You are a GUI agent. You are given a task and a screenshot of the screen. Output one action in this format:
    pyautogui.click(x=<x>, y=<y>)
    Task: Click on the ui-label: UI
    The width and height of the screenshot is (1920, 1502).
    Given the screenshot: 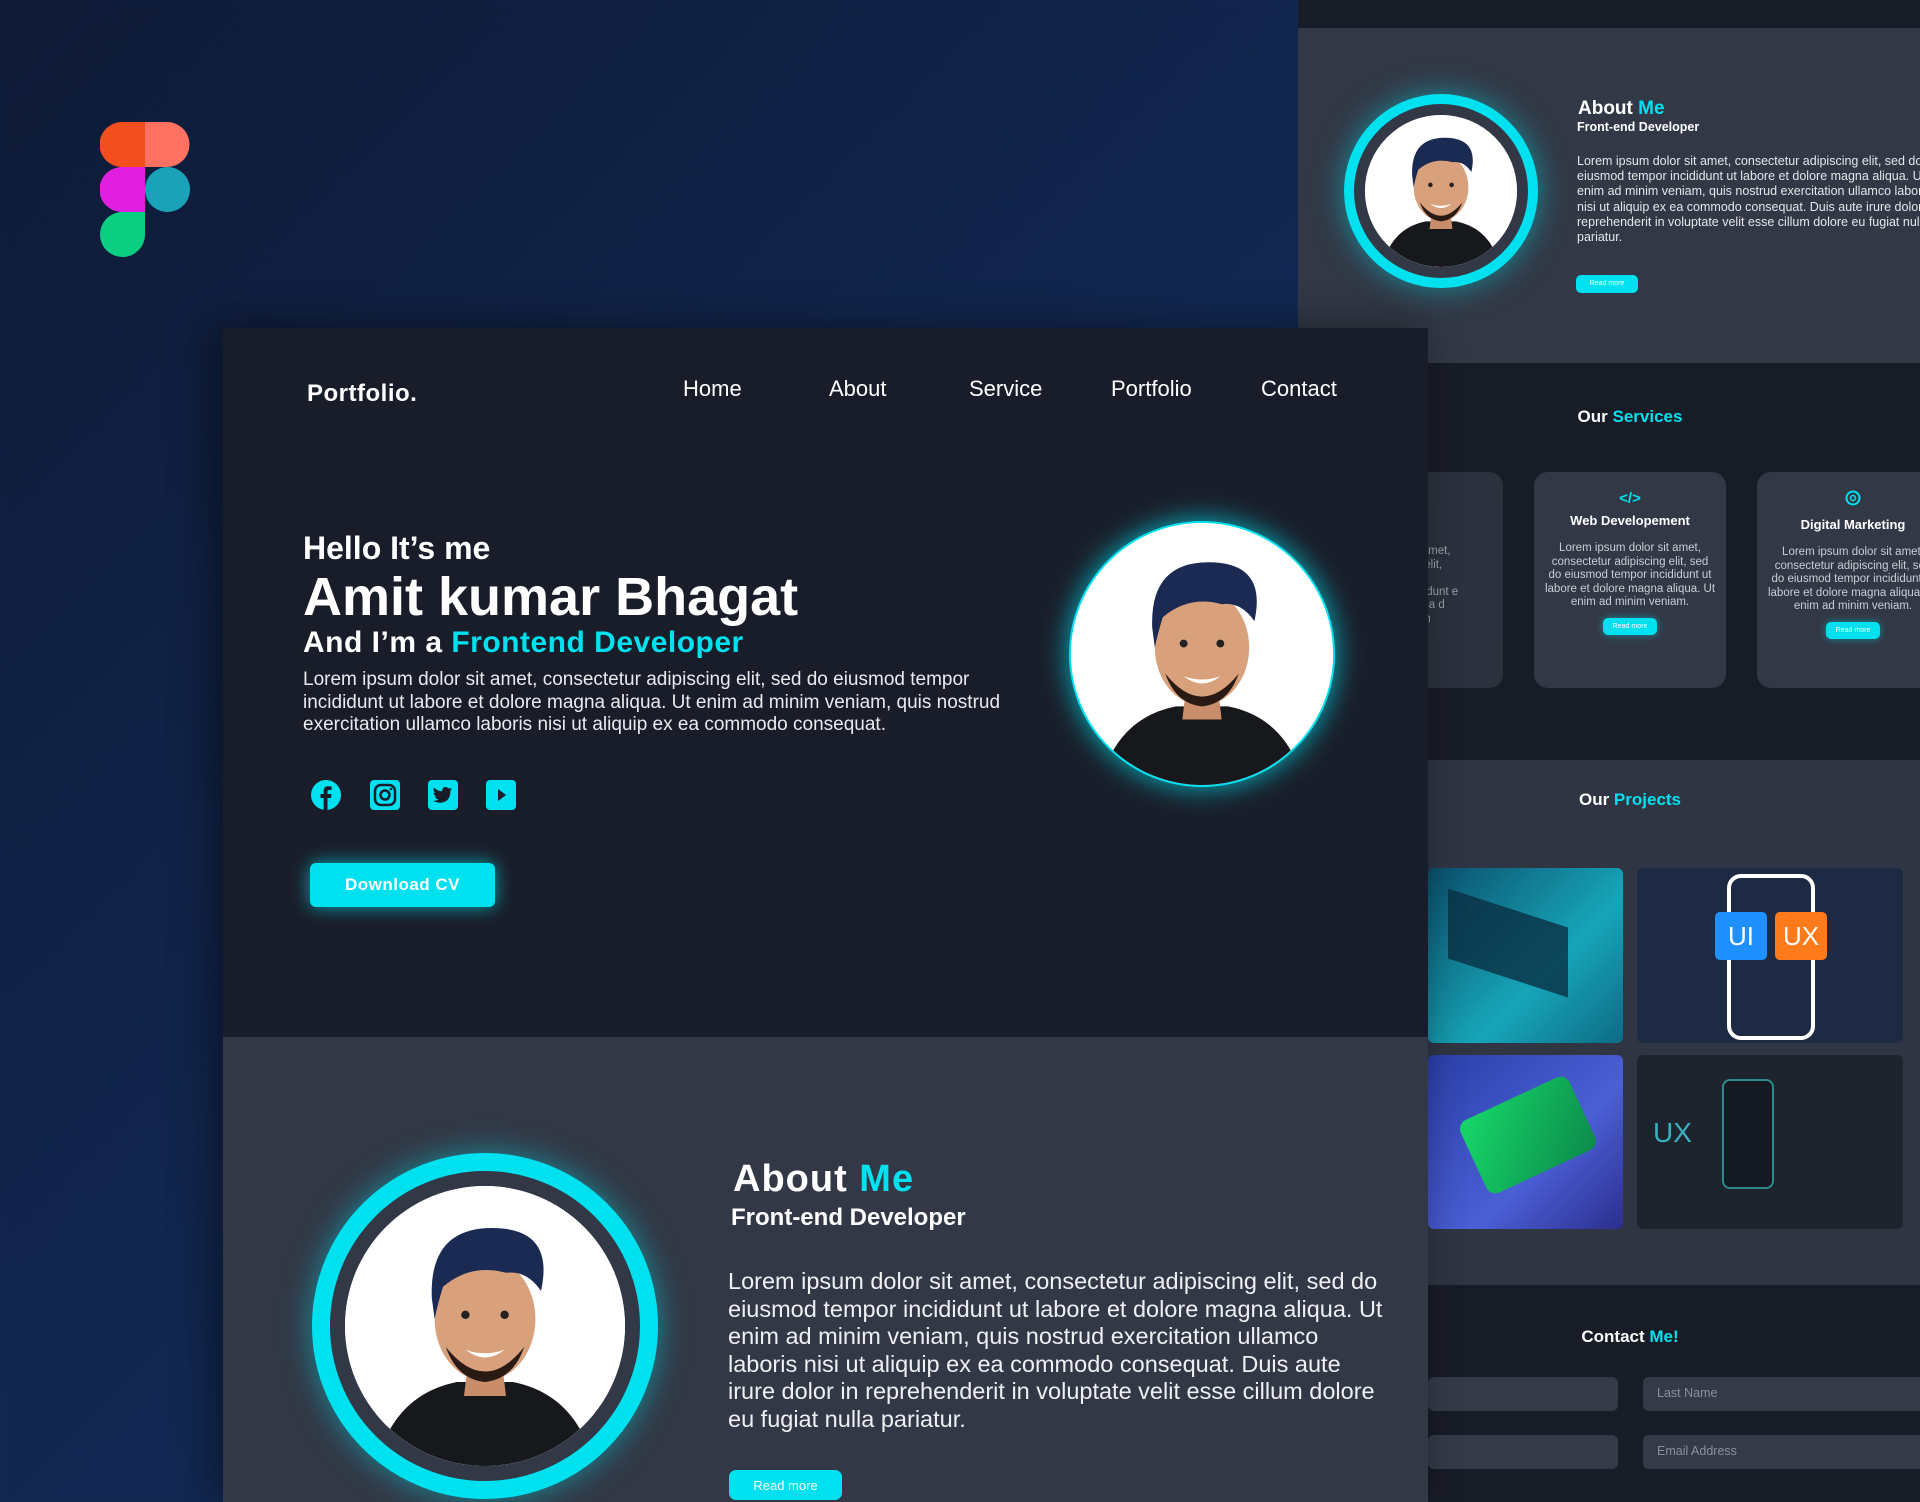 What is the action you would take?
    pyautogui.click(x=1741, y=936)
    